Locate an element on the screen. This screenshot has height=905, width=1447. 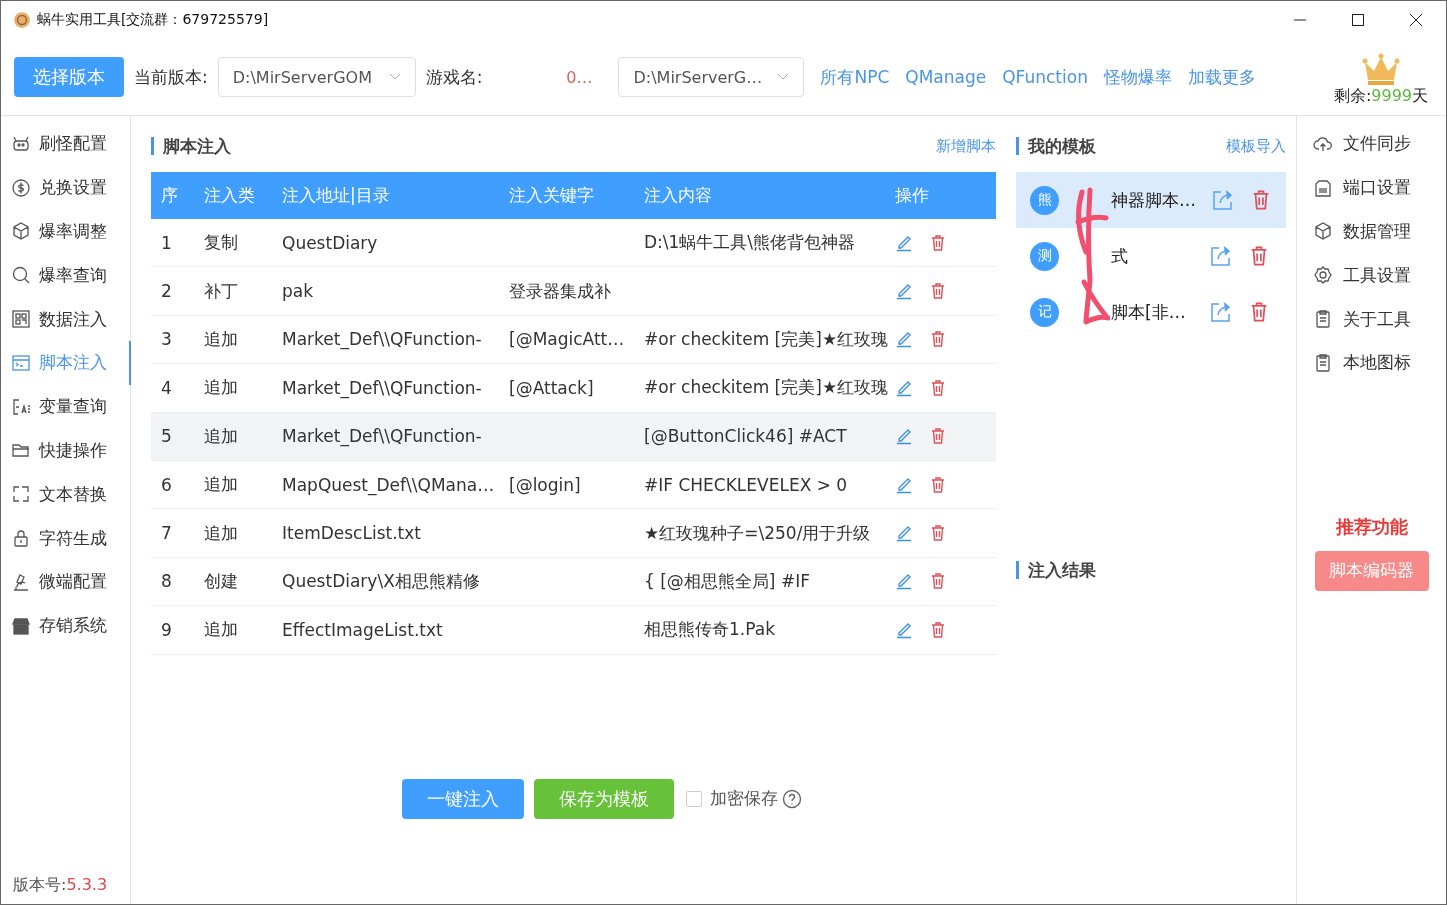
version-number: 版本号:5.3.3 is located at coordinates (60, 885).